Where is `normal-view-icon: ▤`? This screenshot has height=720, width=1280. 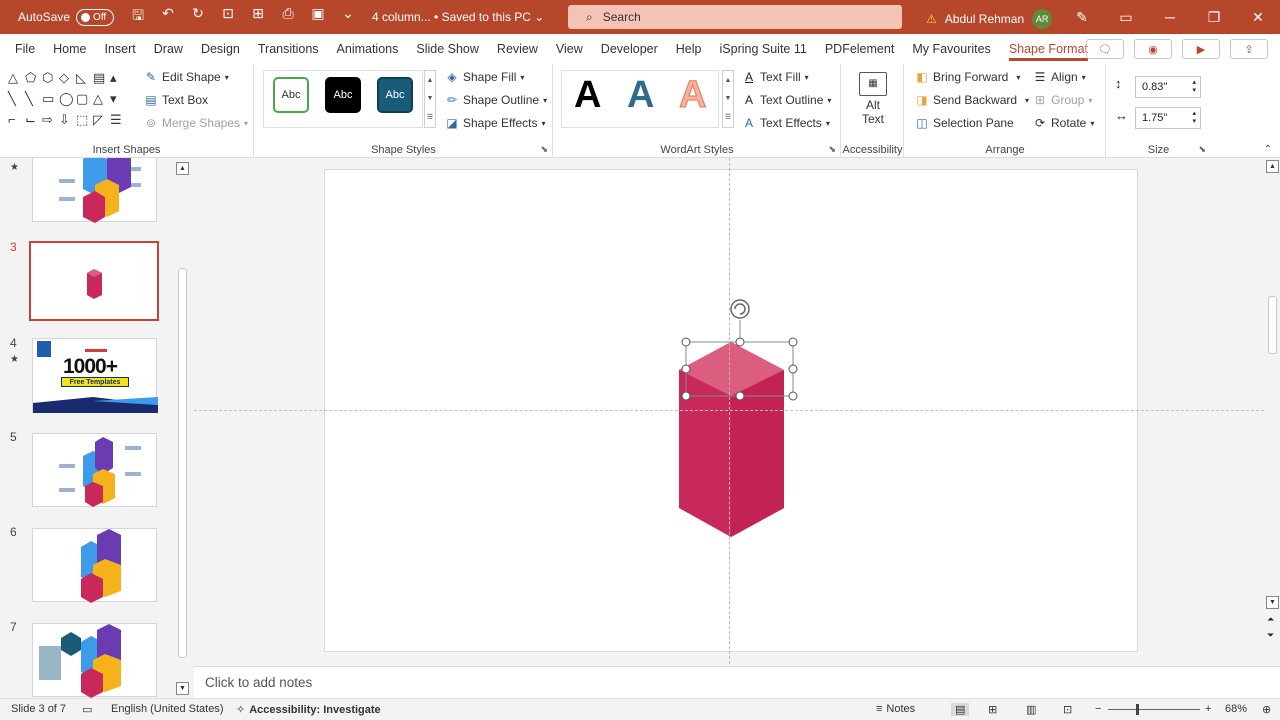 normal-view-icon: ▤ is located at coordinates (960, 709).